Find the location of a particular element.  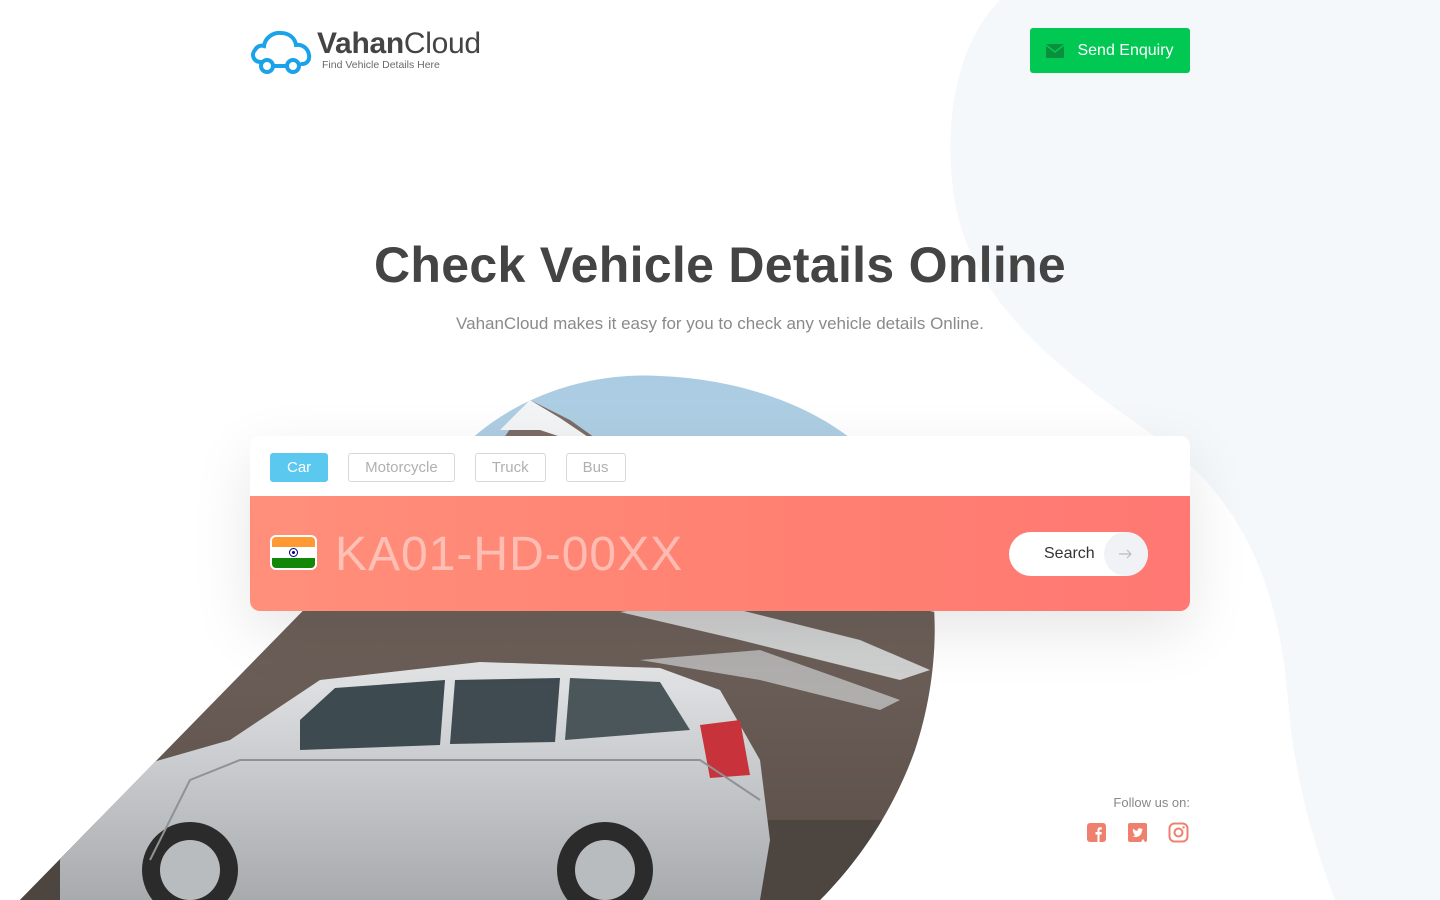

social-links is located at coordinates (1137, 832).